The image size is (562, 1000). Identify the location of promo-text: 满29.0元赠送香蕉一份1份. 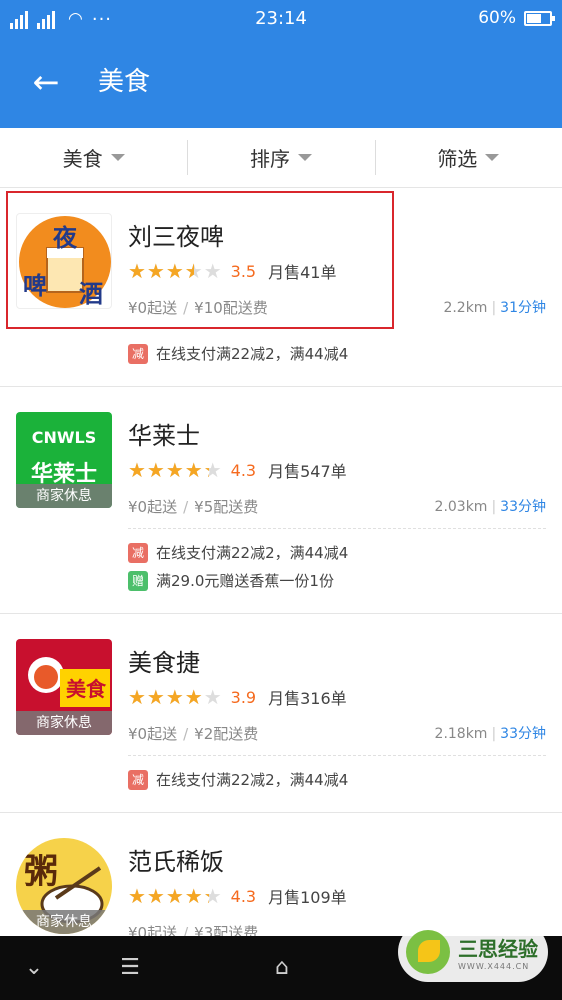
(245, 581).